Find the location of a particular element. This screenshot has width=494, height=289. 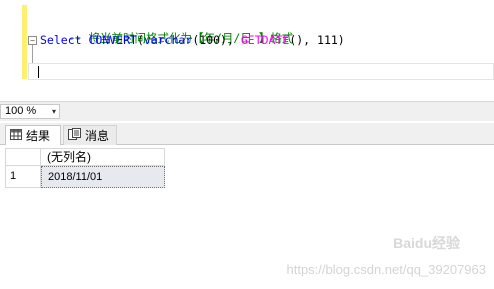

watermark-url: https://blog.csdn.net/qq_39207963 is located at coordinates (386, 269).